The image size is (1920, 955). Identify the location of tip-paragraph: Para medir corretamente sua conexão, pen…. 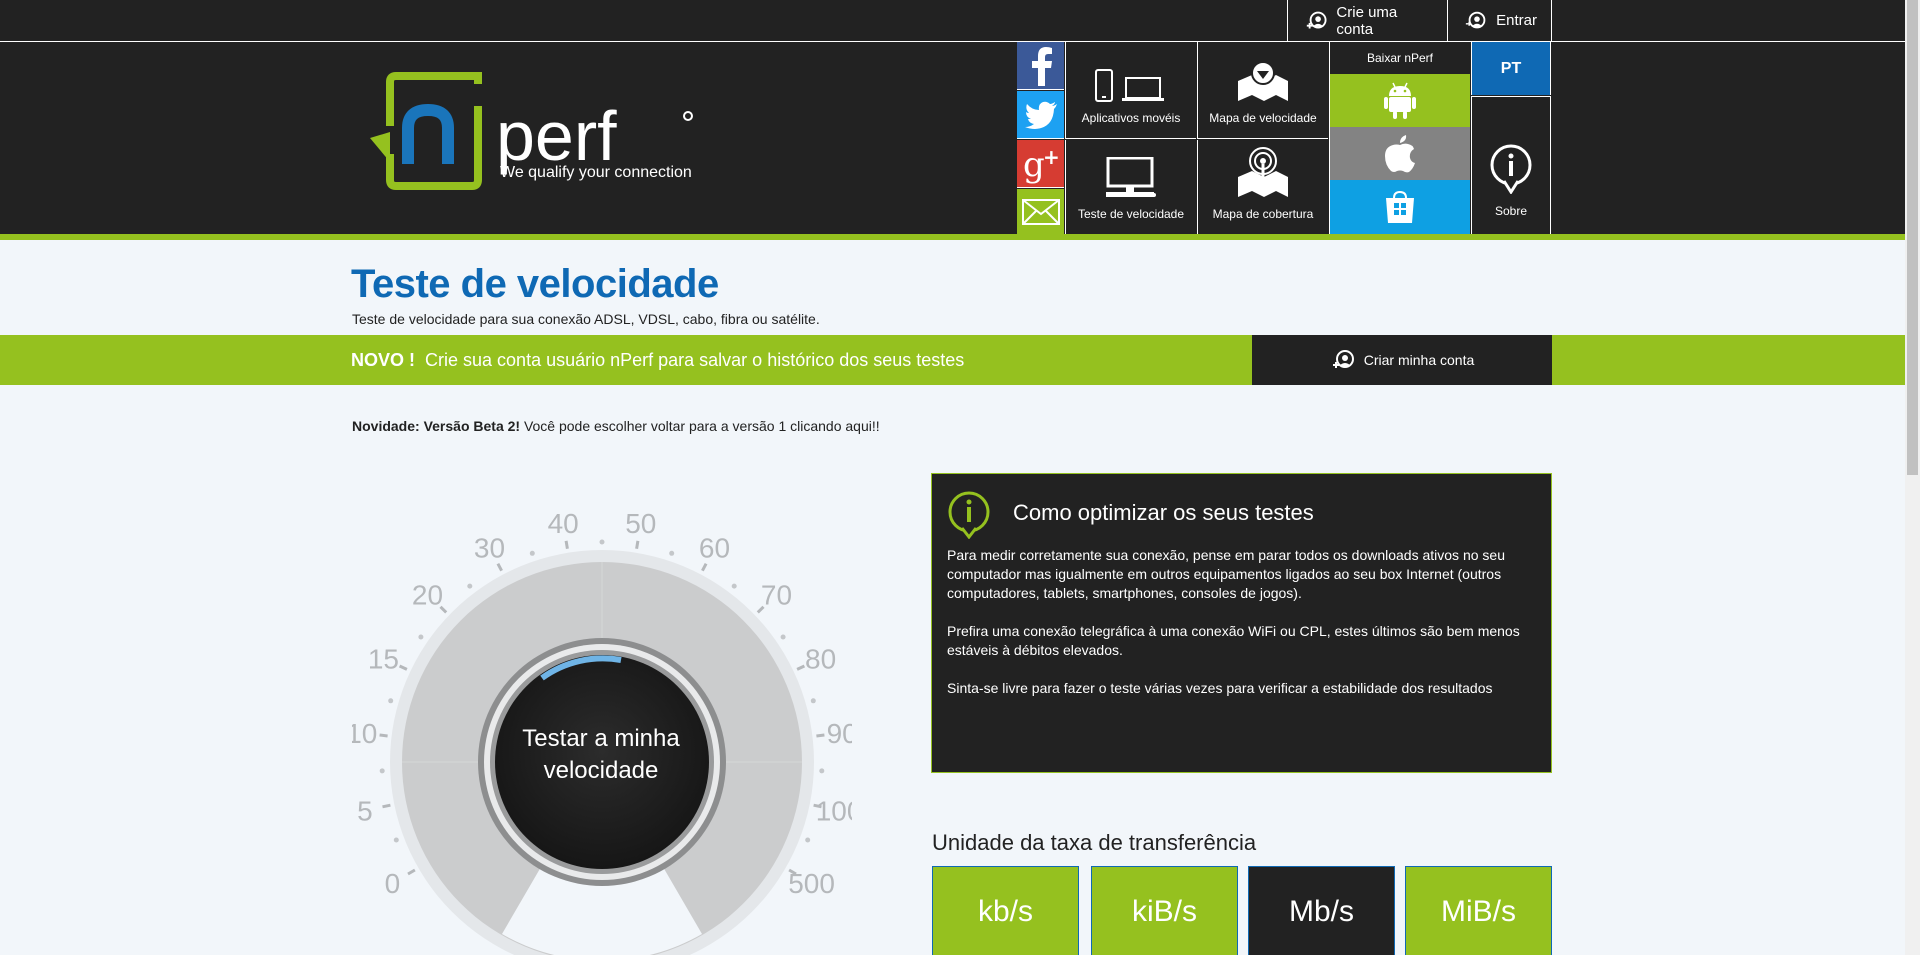
(1226, 574).